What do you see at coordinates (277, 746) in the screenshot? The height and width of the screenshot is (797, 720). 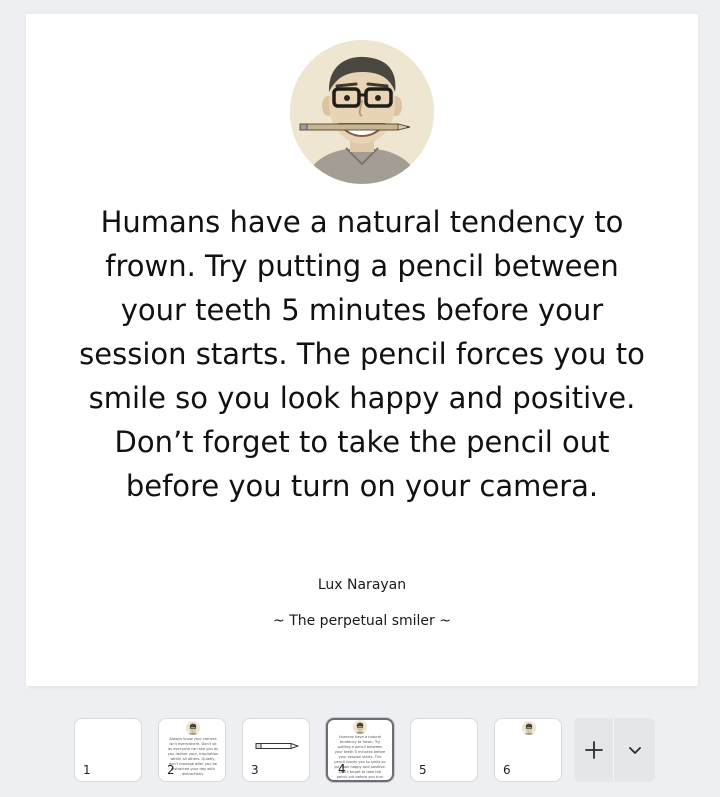 I see `pencil-icon` at bounding box center [277, 746].